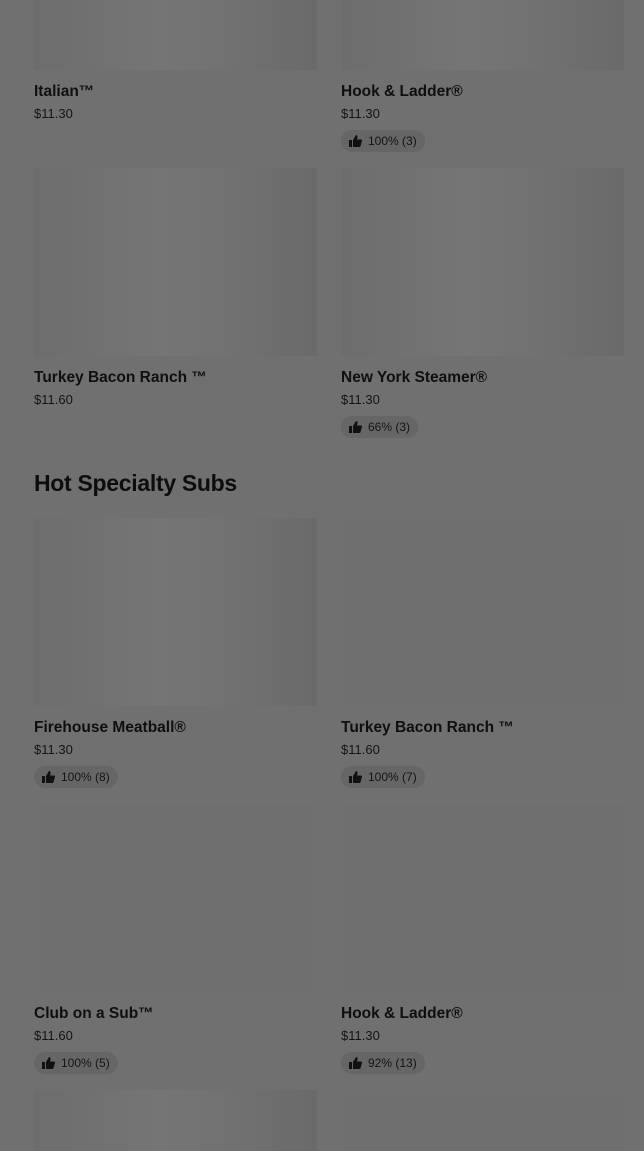 The height and width of the screenshot is (1151, 644). What do you see at coordinates (482, 86) in the screenshot?
I see `menu-item-card: Hook & Ladder® $11.30 100% (3)` at bounding box center [482, 86].